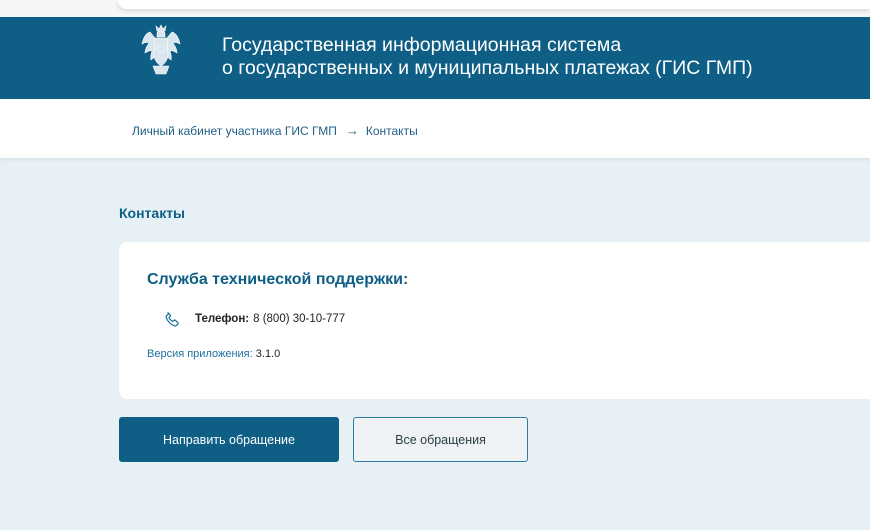 Image resolution: width=870 pixels, height=530 pixels. Describe the element at coordinates (352, 130) in the screenshot. I see `breadcrumb-arrow-icon: →` at that location.